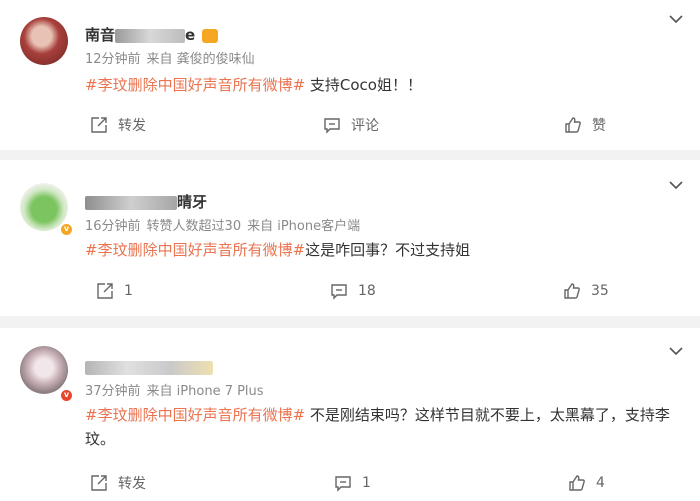 The height and width of the screenshot is (501, 700). Describe the element at coordinates (194, 226) in the screenshot. I see `repost-threshold: 转赞人数超过30` at that location.